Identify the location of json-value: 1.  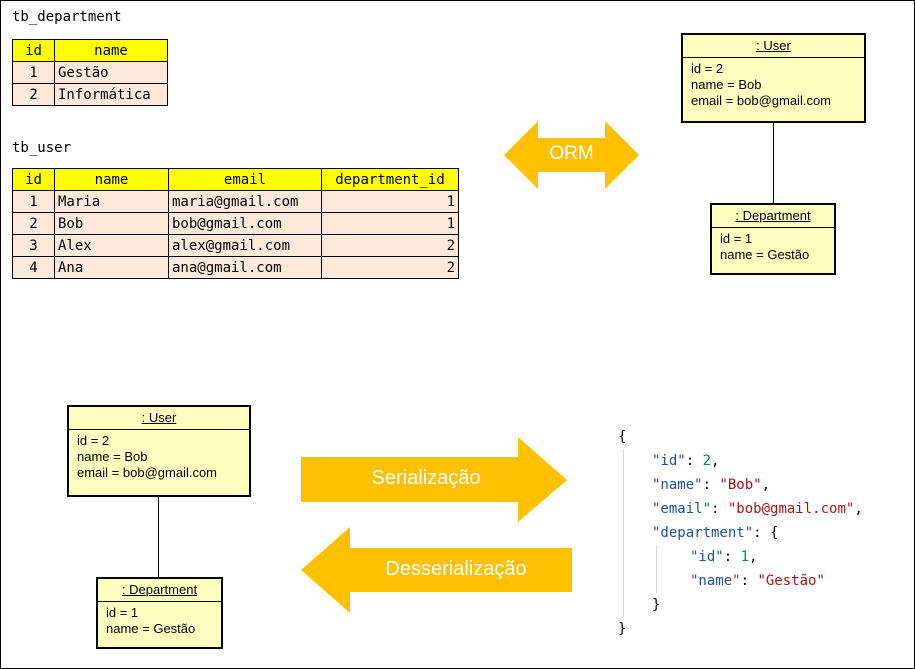
(745, 557).